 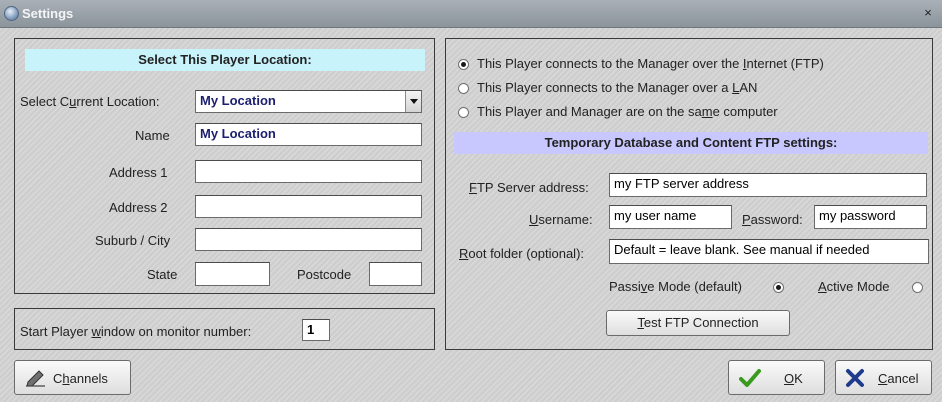 I want to click on app-icon, so click(x=11, y=13).